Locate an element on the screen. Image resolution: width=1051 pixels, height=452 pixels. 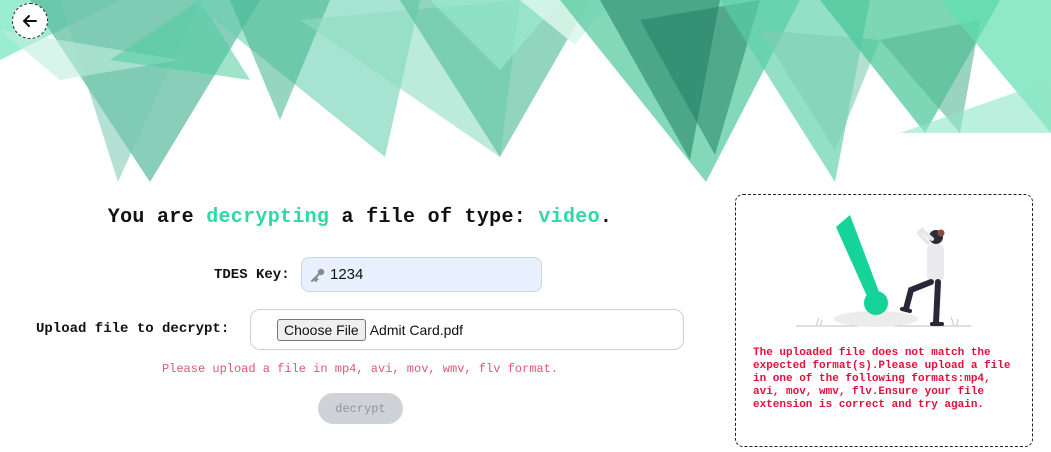
decrypt-button: decrypt is located at coordinates (360, 408).